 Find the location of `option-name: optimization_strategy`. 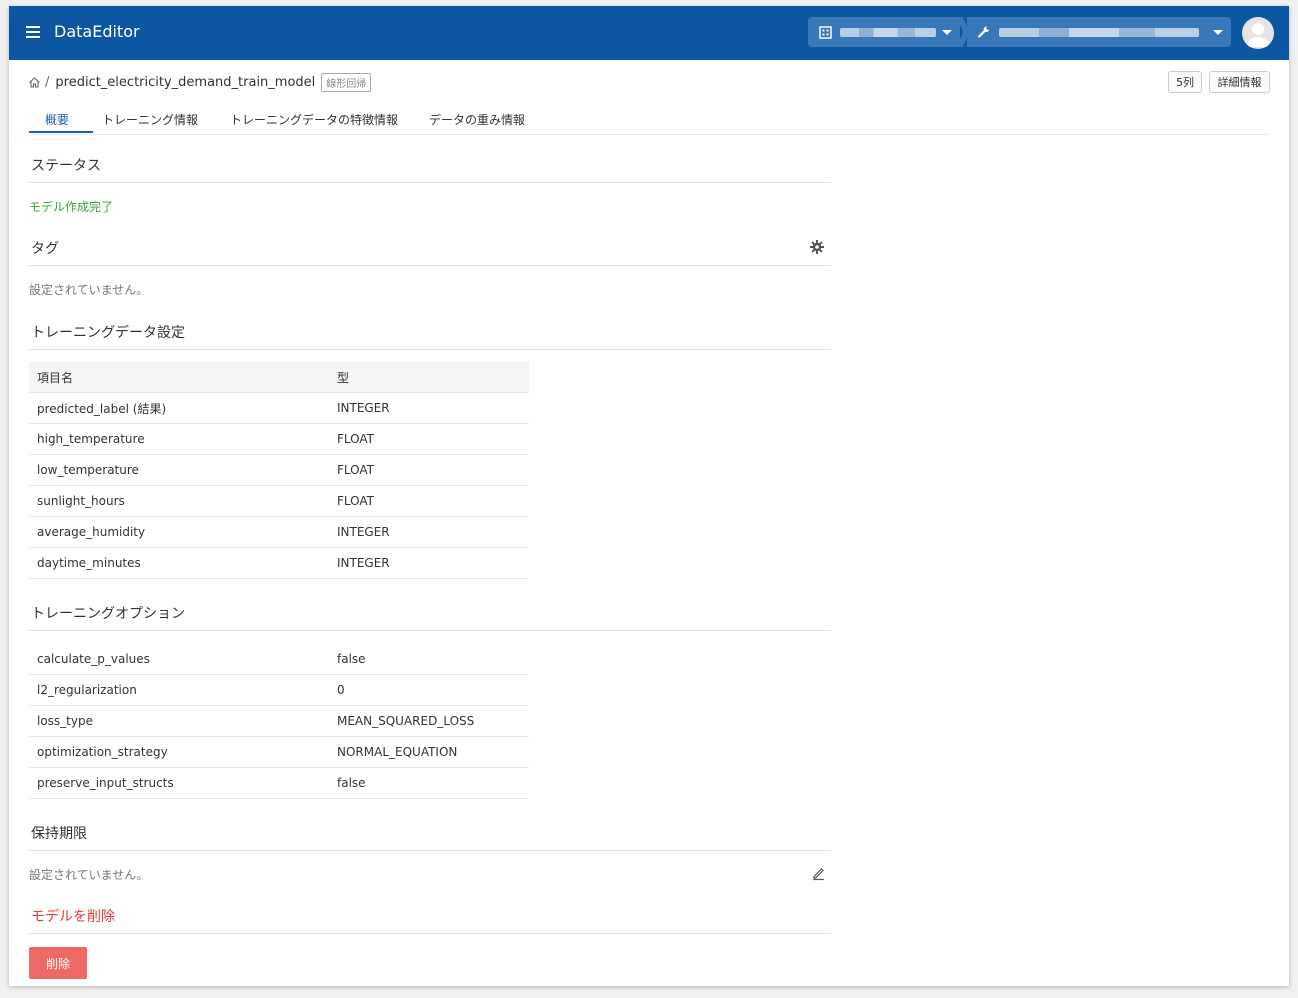

option-name: optimization_strategy is located at coordinates (179, 752).